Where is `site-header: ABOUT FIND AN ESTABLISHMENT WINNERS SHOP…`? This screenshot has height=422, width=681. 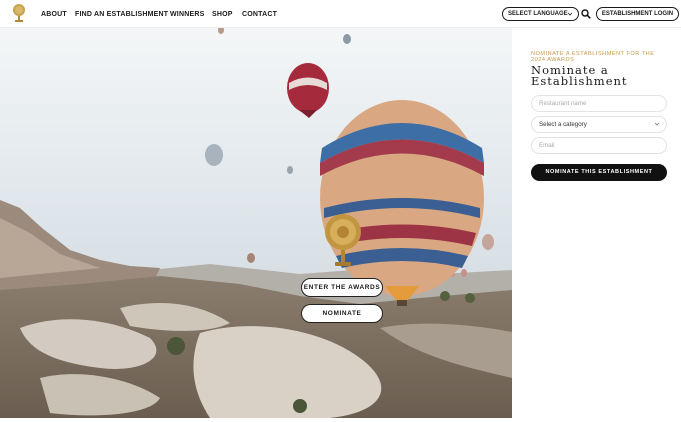 site-header: ABOUT FIND AN ESTABLISHMENT WINNERS SHOP… is located at coordinates (340, 14).